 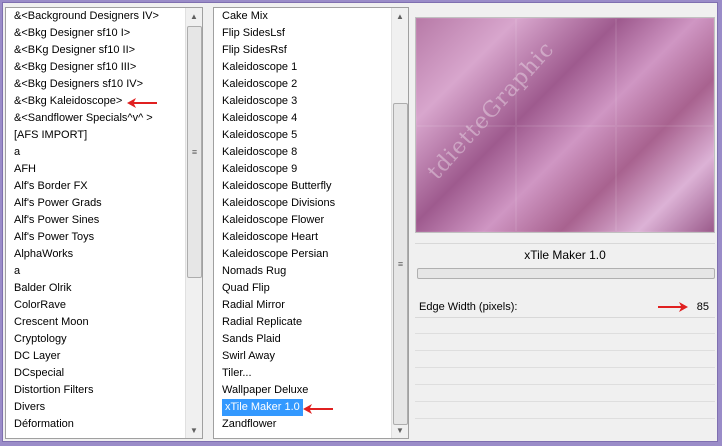 What do you see at coordinates (566, 273) in the screenshot?
I see `progress-bar` at bounding box center [566, 273].